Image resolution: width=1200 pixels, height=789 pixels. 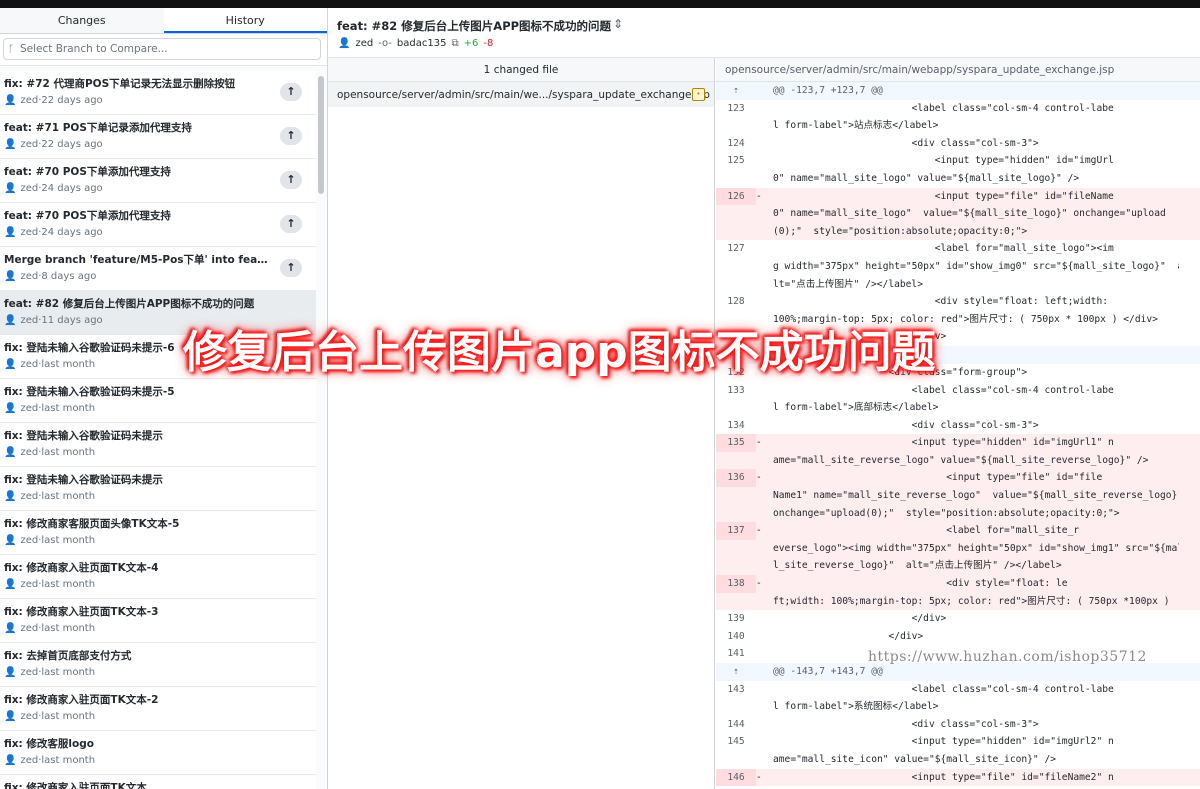 I want to click on diff-code: <input type="hidden" id="imgUrl1" n, so click(x=943, y=443).